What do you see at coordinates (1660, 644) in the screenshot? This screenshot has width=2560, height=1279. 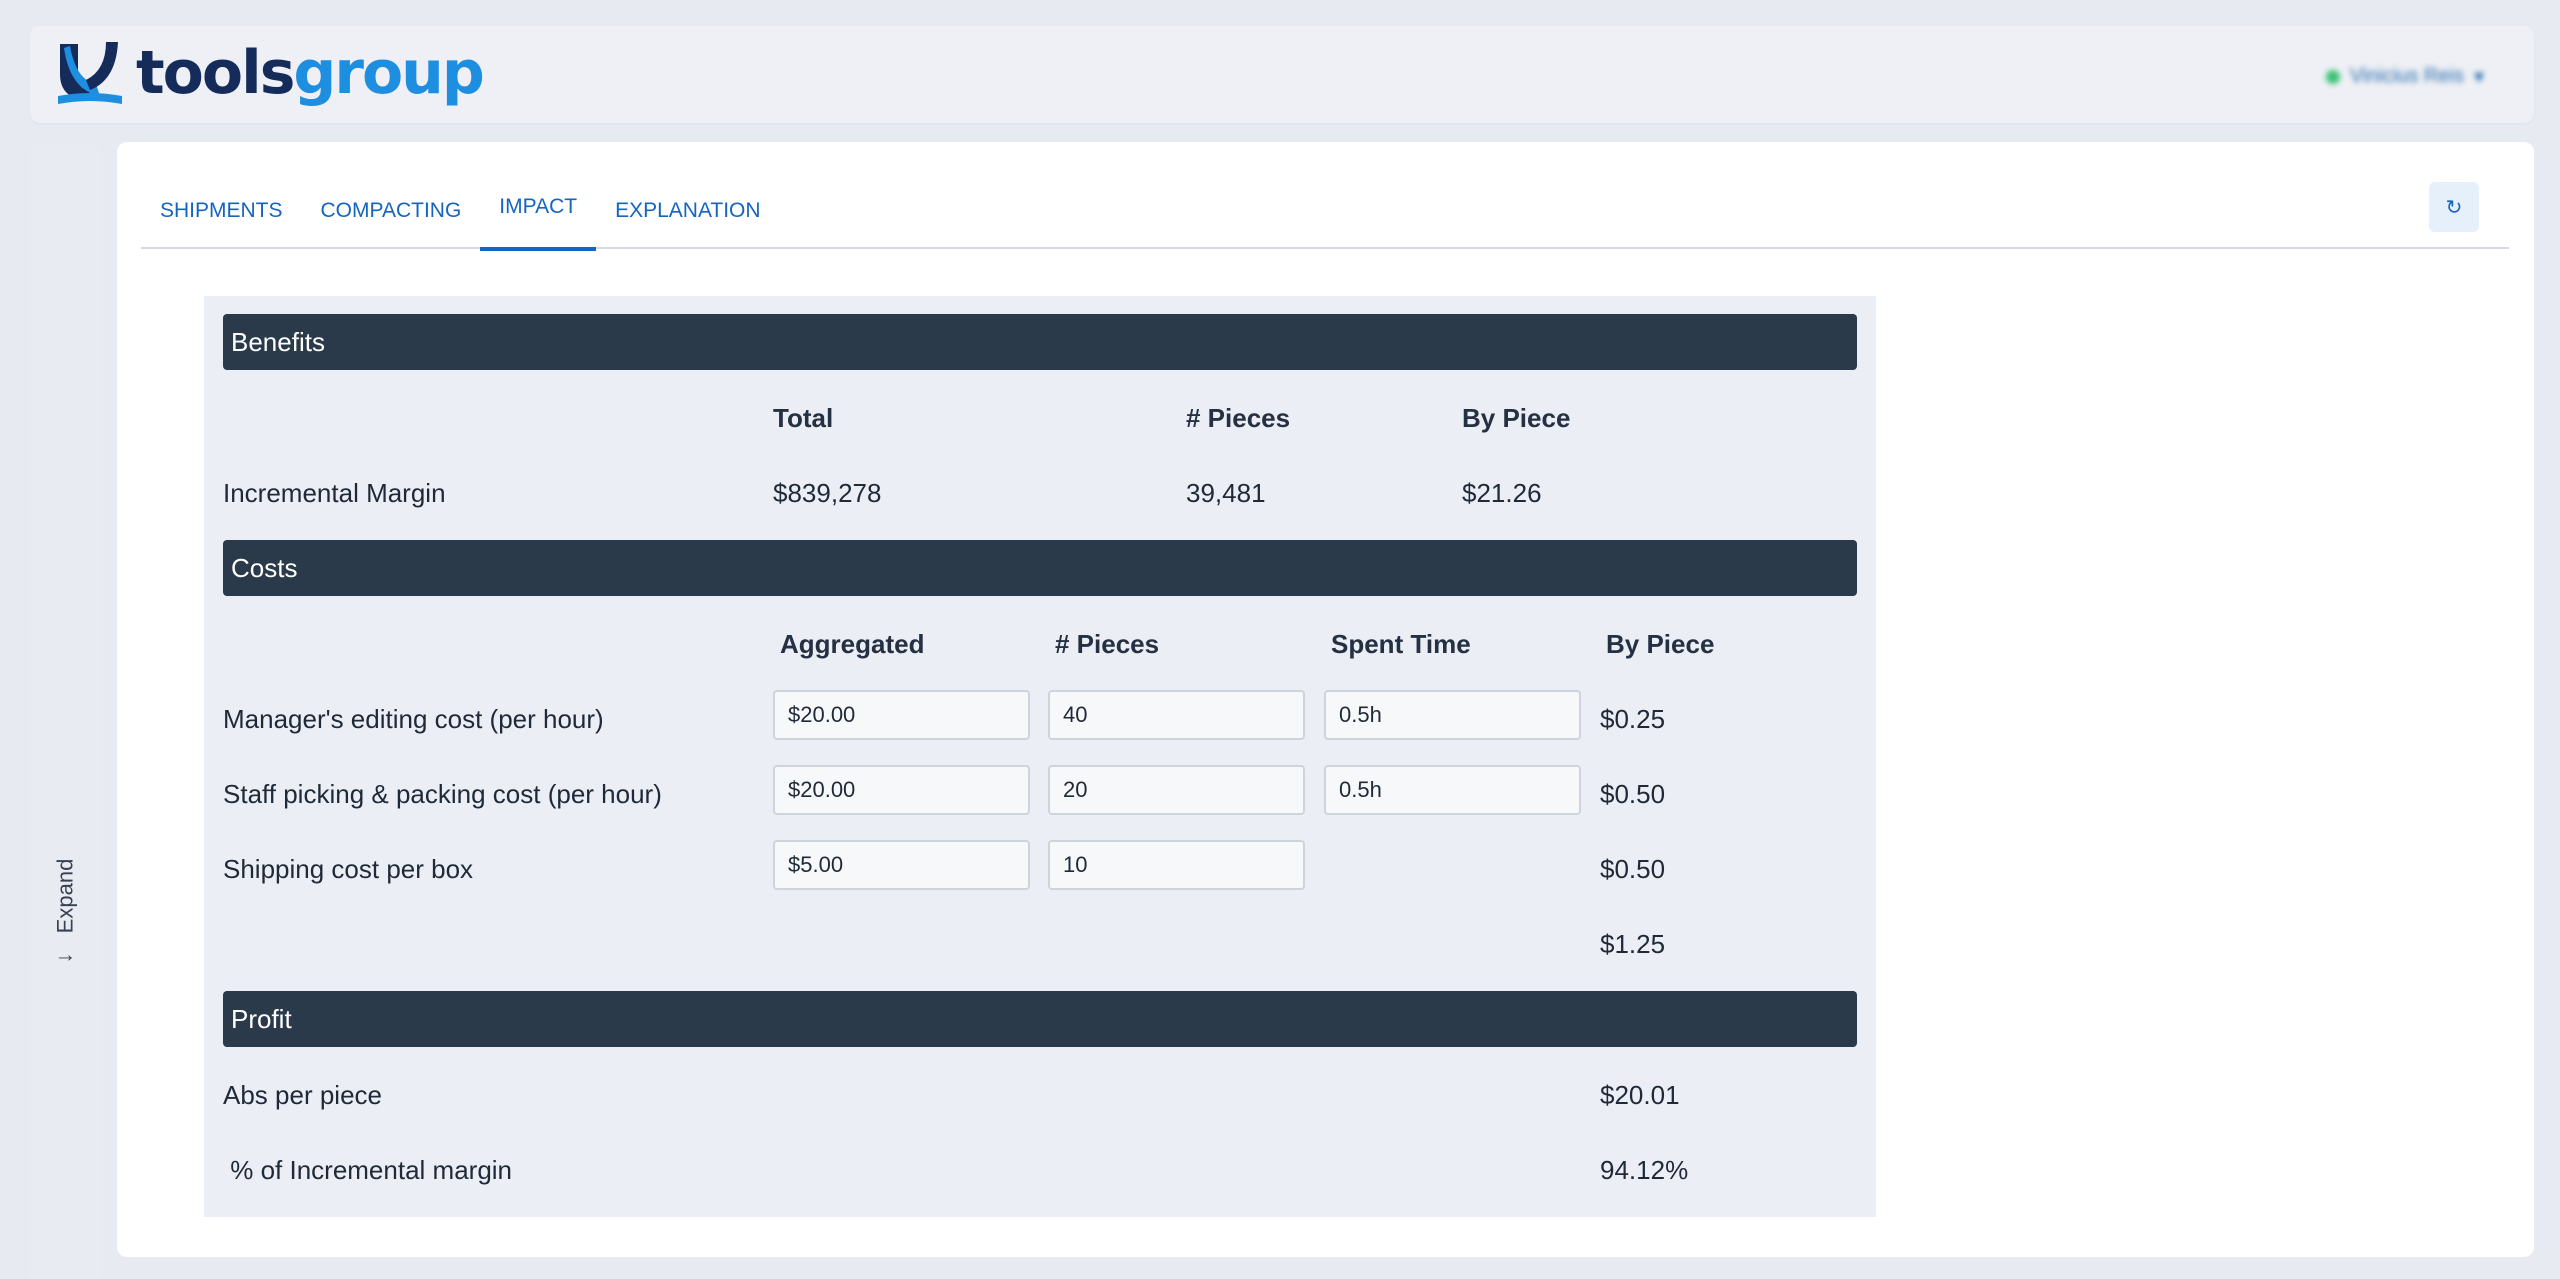 I see `costs-header-by-piece: By Piece` at bounding box center [1660, 644].